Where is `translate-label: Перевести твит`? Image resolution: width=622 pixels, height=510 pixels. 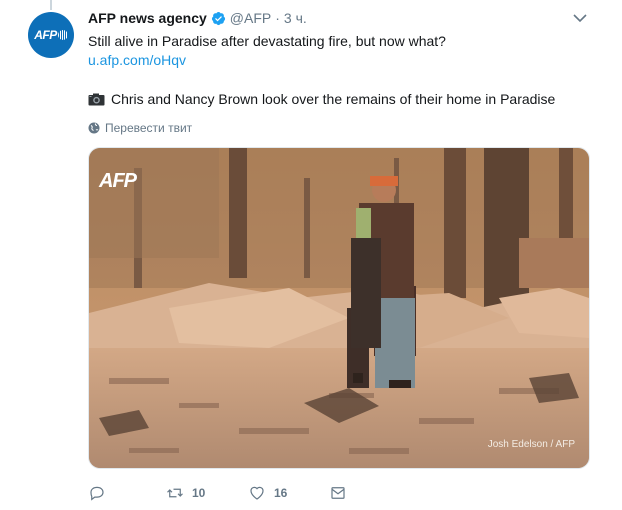
translate-label: Перевести твит is located at coordinates (149, 128).